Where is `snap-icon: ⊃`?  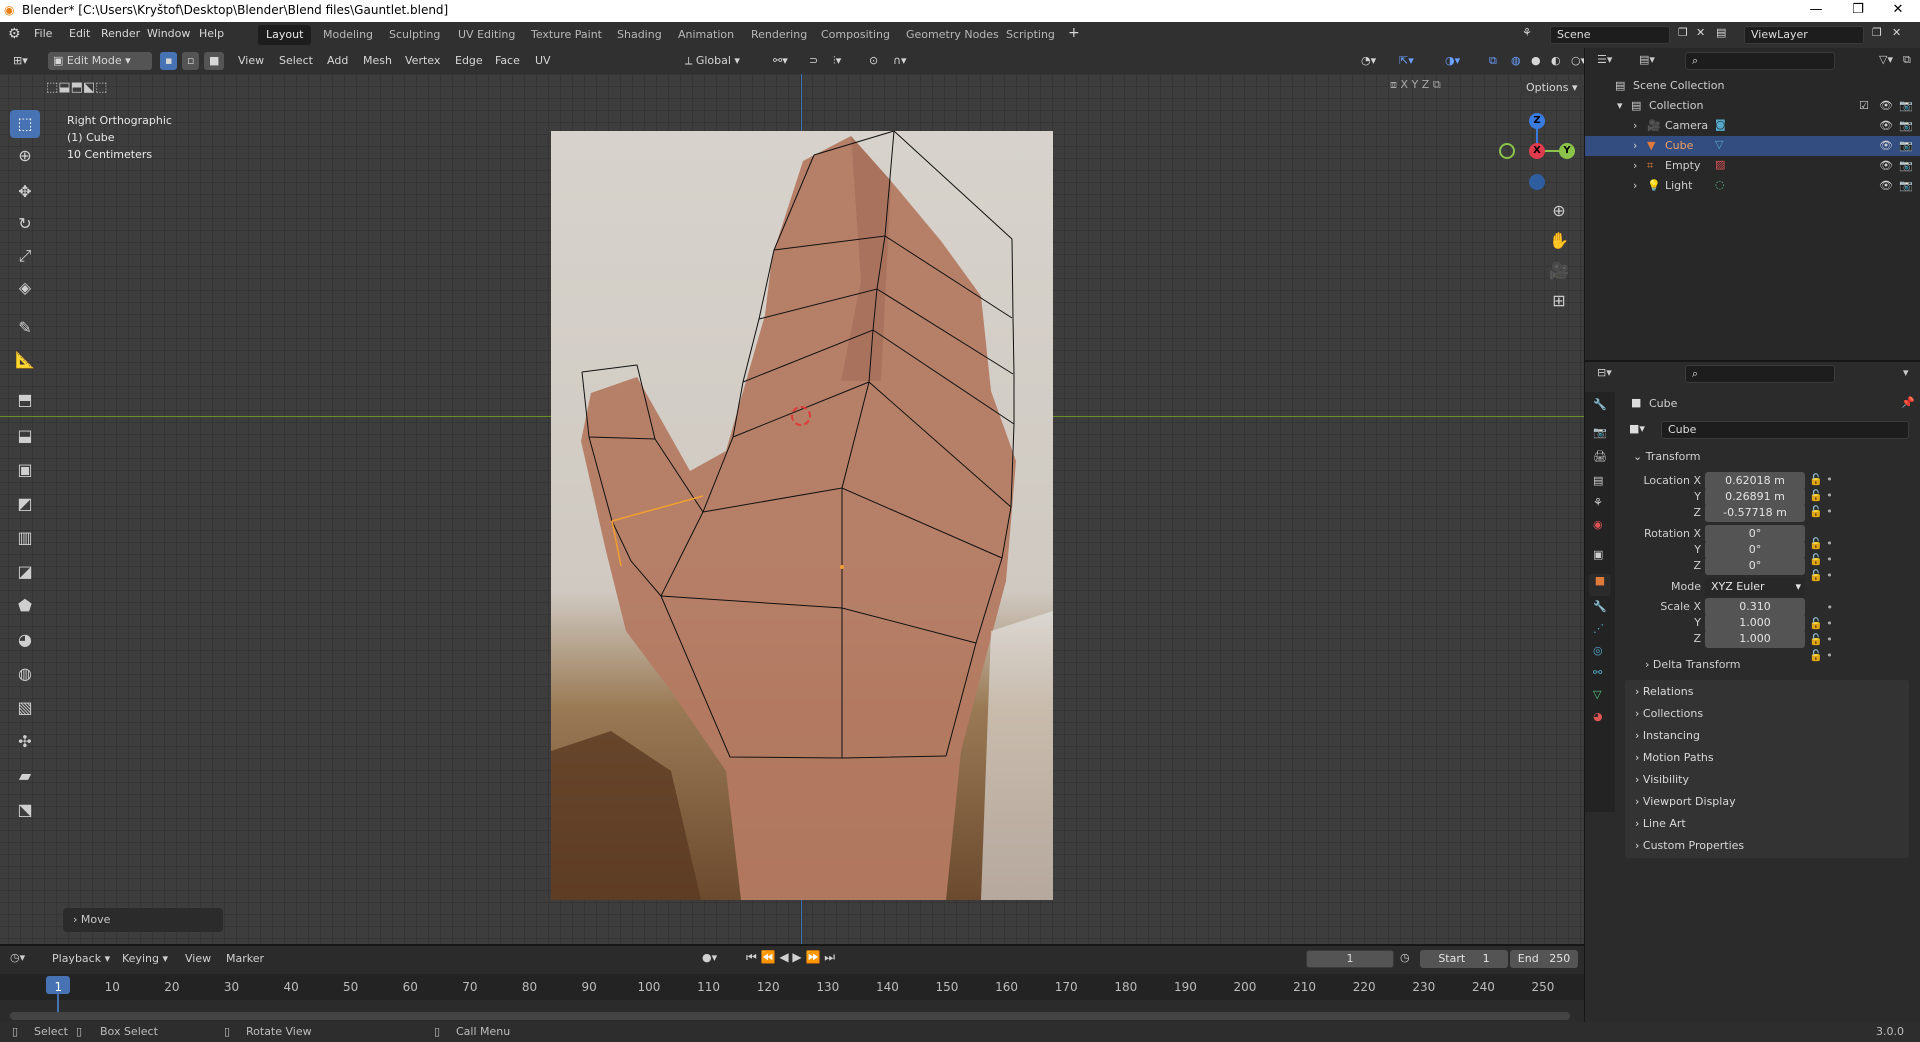 snap-icon: ⊃ is located at coordinates (813, 61).